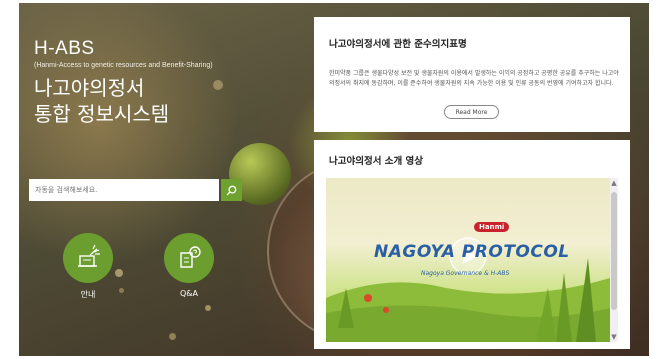 This screenshot has height=359, width=670. What do you see at coordinates (89, 88) in the screenshot?
I see `site-title-line1: 나고야의정서` at bounding box center [89, 88].